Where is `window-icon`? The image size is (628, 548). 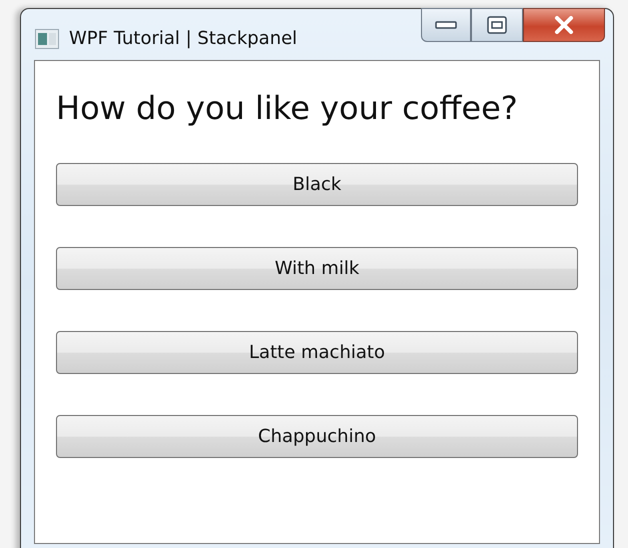
window-icon is located at coordinates (47, 38).